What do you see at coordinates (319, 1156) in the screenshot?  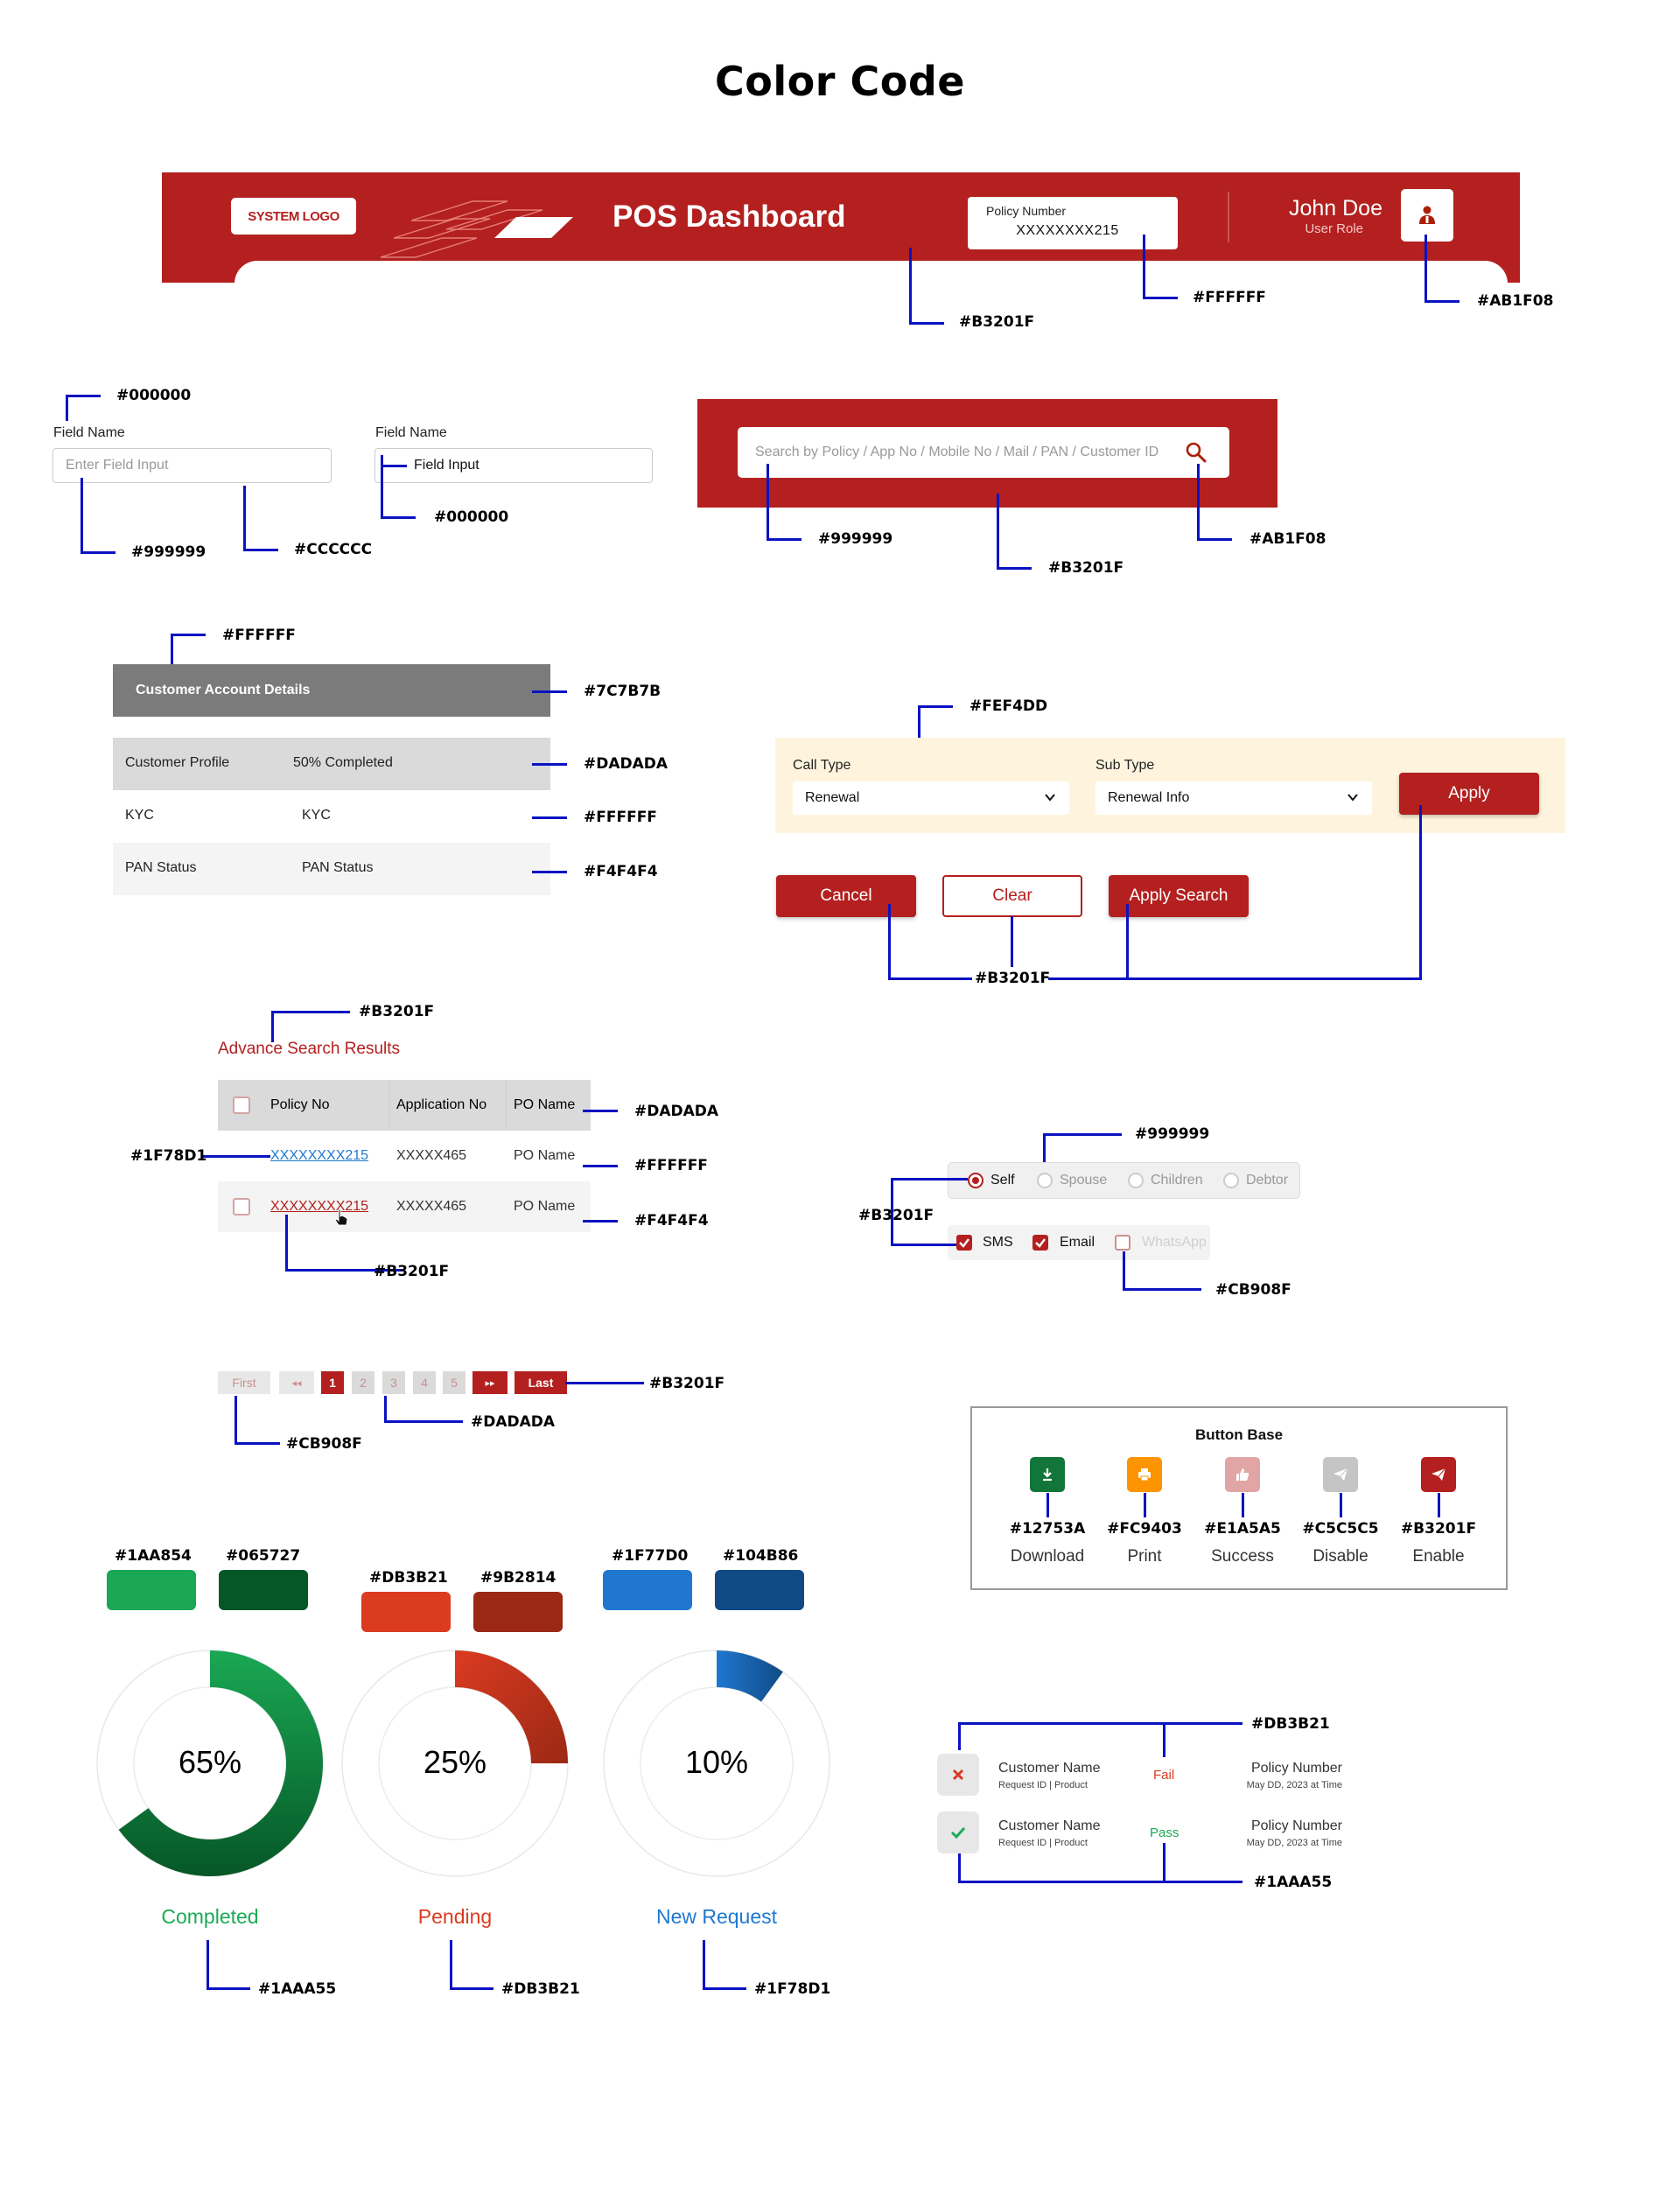 I see `policy-link: XXXXXXXX215` at bounding box center [319, 1156].